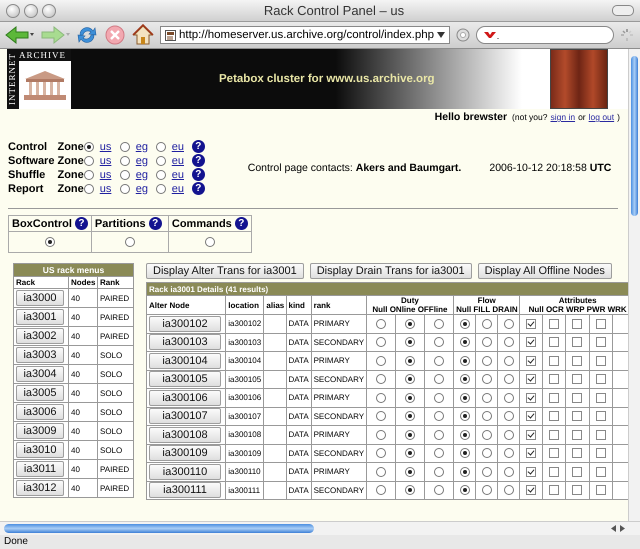 This screenshot has height=549, width=640. What do you see at coordinates (441, 35) in the screenshot?
I see `dropdown-arrow-icon` at bounding box center [441, 35].